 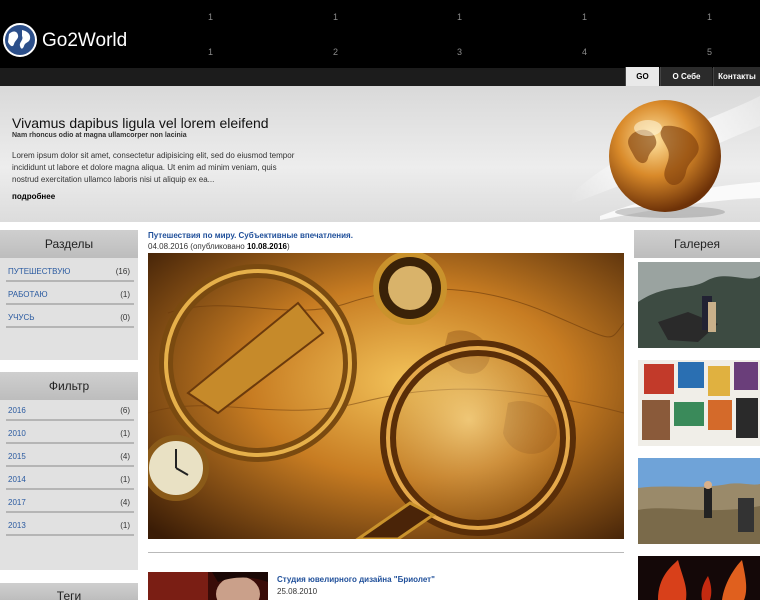 I want to click on tags-title: Теги, so click(x=69, y=591).